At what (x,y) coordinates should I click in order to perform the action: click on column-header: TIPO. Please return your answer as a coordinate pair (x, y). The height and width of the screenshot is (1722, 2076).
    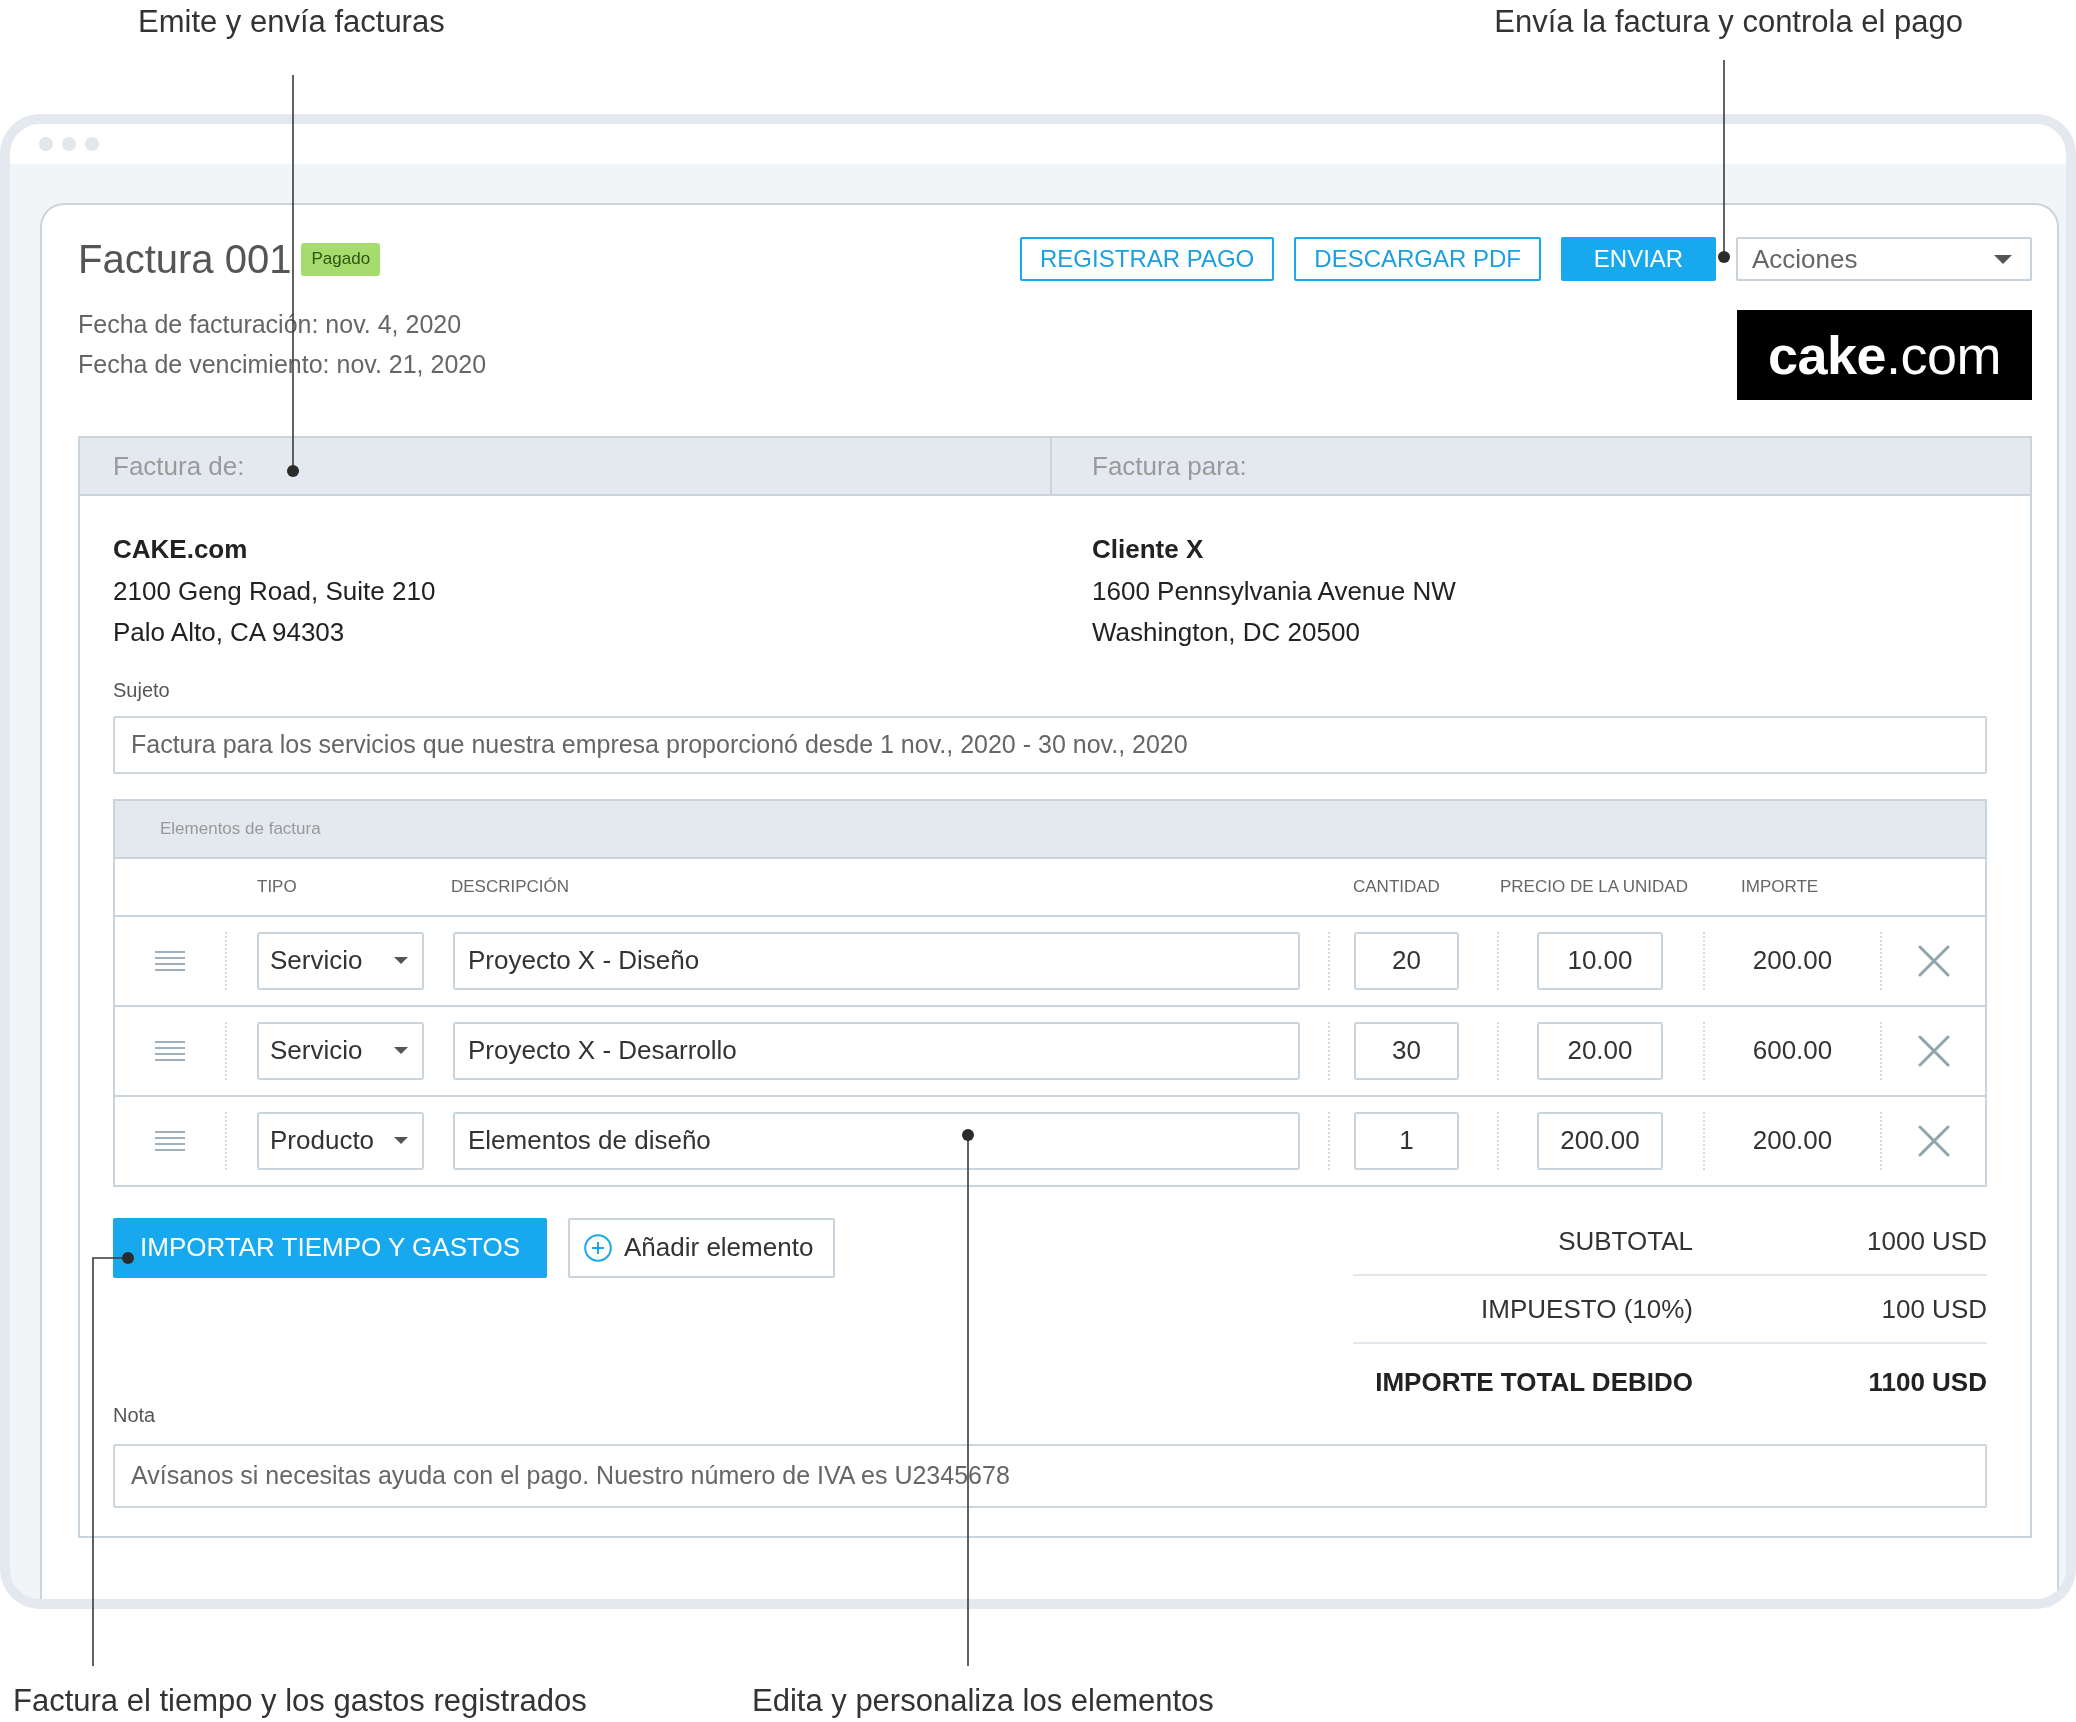
    Looking at the image, I should click on (277, 886).